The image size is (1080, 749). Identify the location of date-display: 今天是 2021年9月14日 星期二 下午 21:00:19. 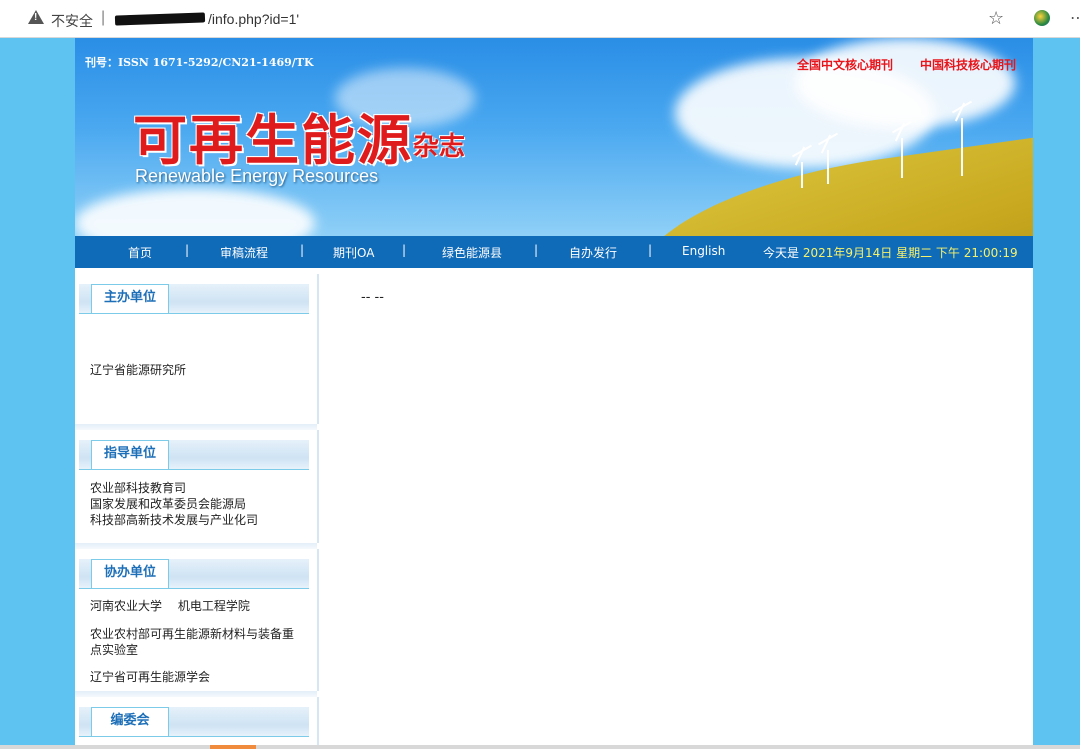
(890, 252).